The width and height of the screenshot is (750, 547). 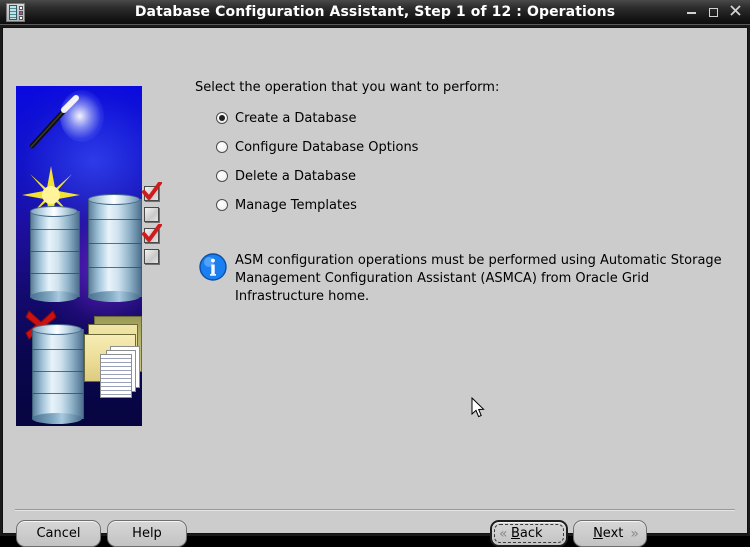 I want to click on back-button-label: Back, so click(x=527, y=533).